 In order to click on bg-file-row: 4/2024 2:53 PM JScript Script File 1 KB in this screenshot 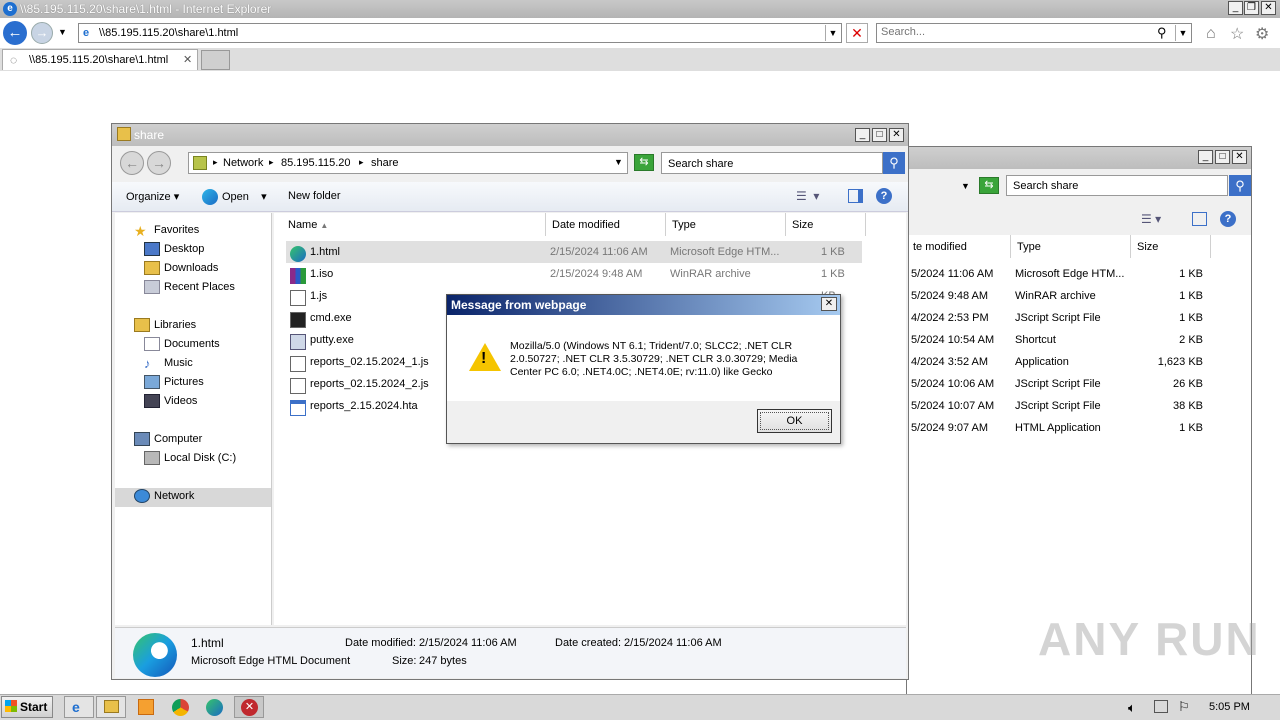, I will do `click(1076, 318)`.